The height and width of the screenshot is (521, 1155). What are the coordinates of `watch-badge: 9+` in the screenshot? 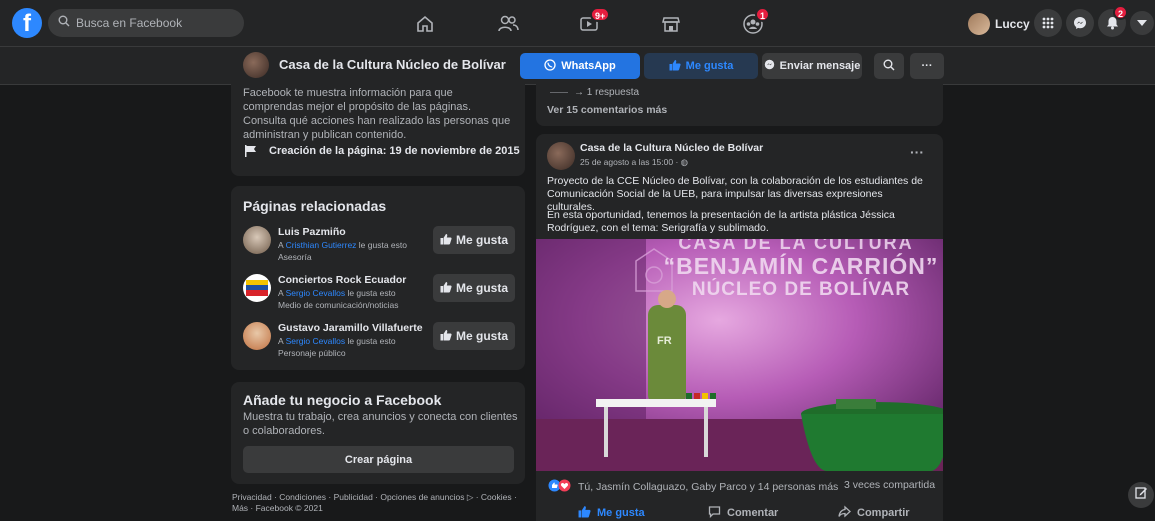 It's located at (600, 14).